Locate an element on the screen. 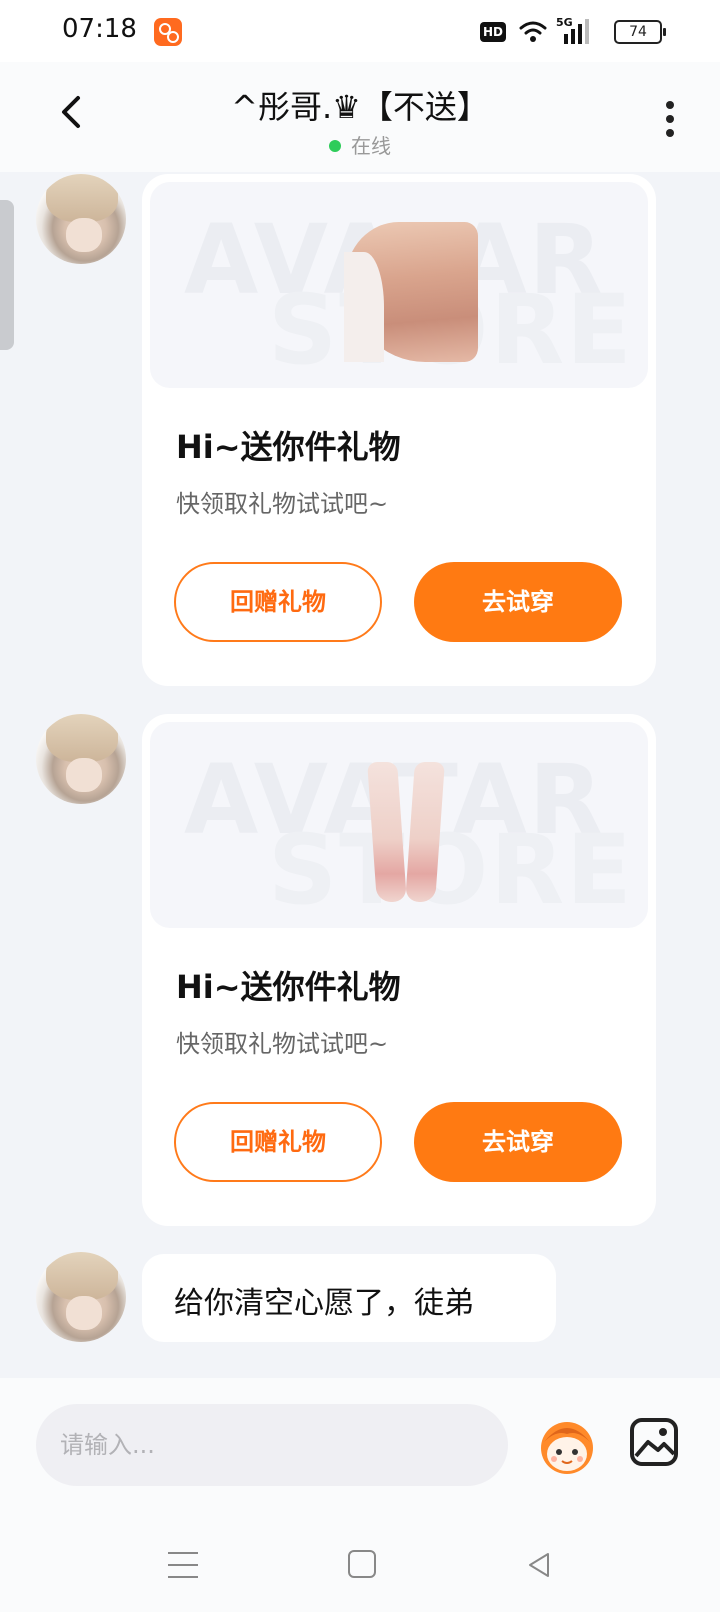 Image resolution: width=720 pixels, height=1612 pixels. chat-header: ^彤哥.♛【不送】 在线 is located at coordinates (360, 117).